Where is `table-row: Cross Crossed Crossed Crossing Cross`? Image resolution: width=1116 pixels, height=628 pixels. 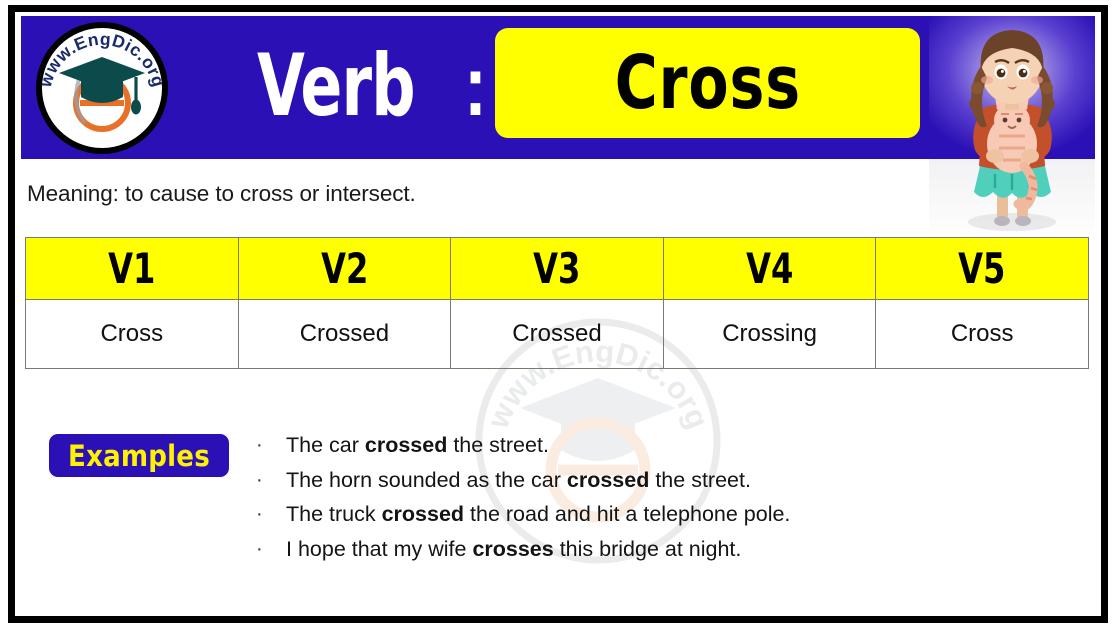 table-row: Cross Crossed Crossed Crossing Cross is located at coordinates (557, 334).